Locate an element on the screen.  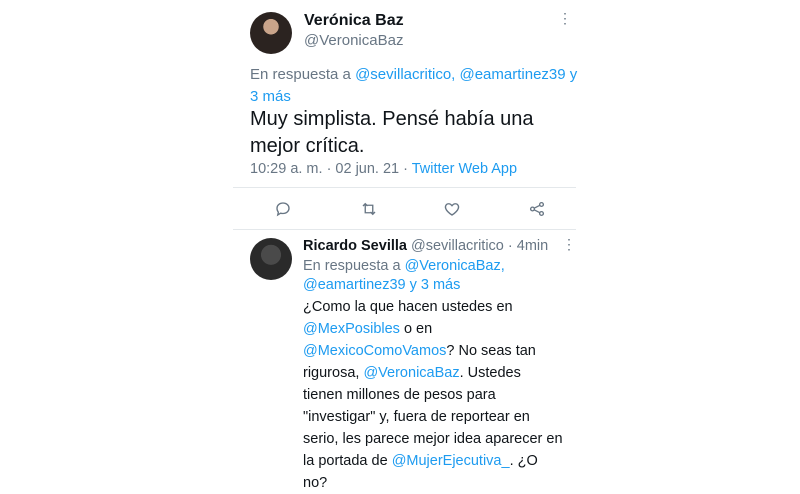
mention-mexposibles: @MexPosibles is located at coordinates (351, 329).